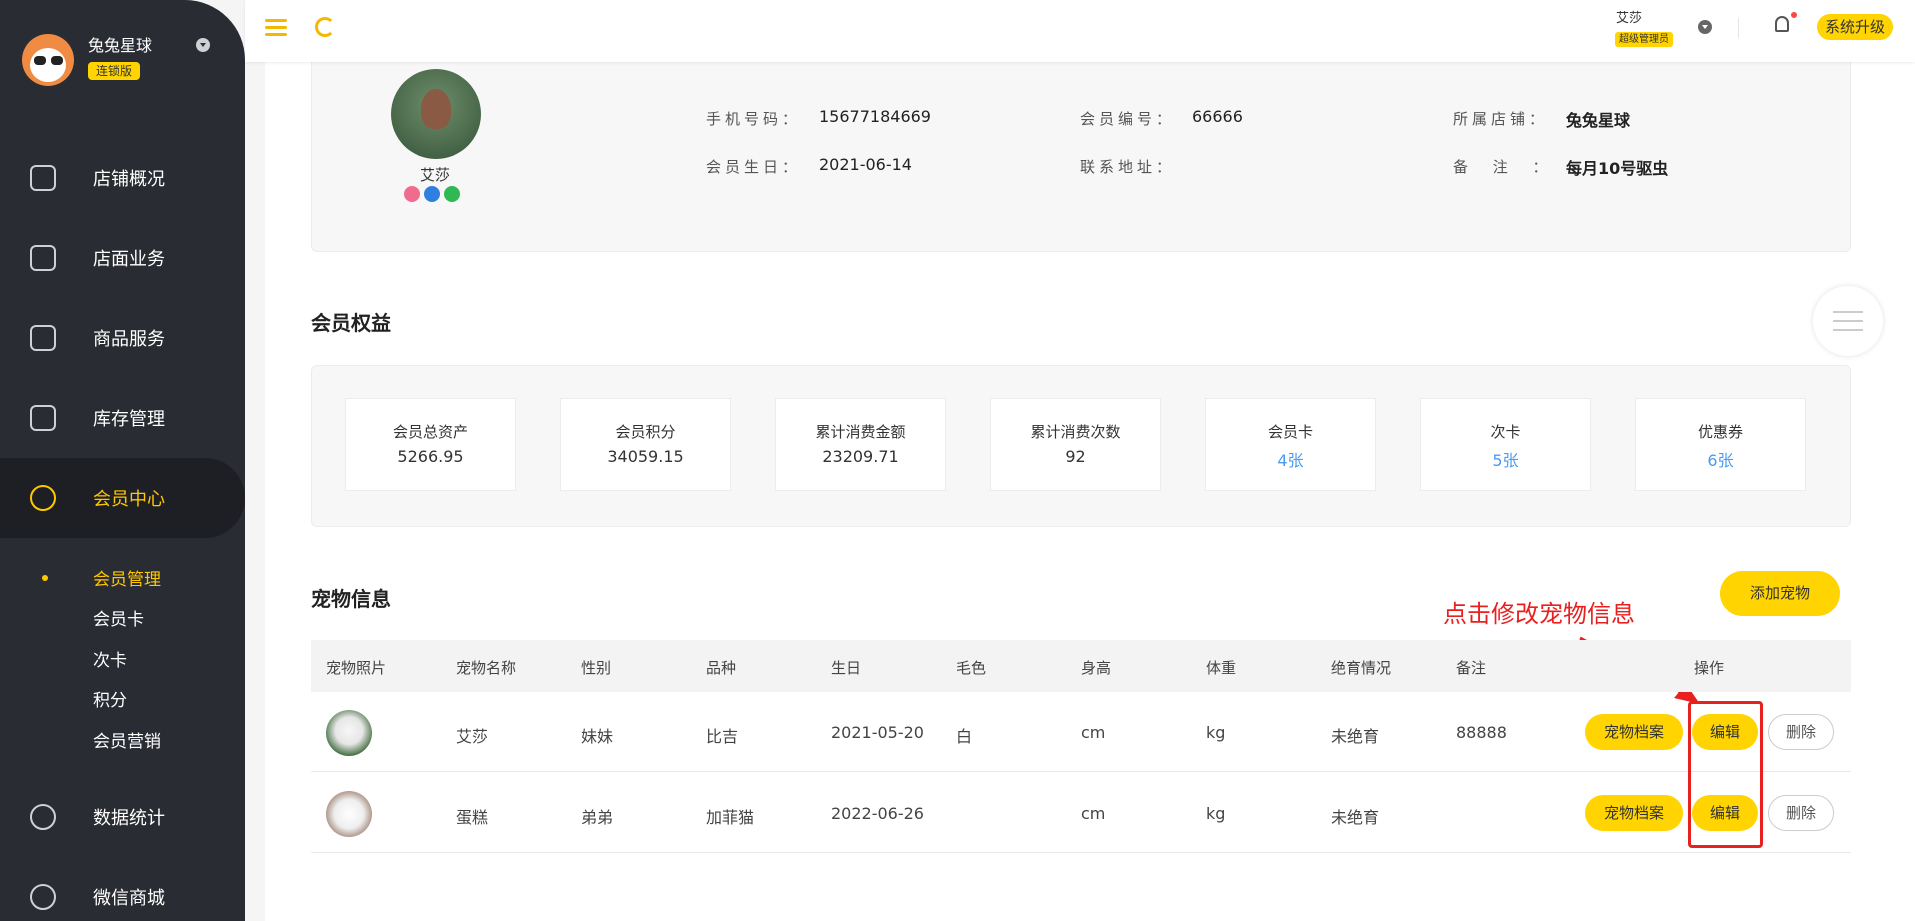  I want to click on active-dot, so click(45, 578).